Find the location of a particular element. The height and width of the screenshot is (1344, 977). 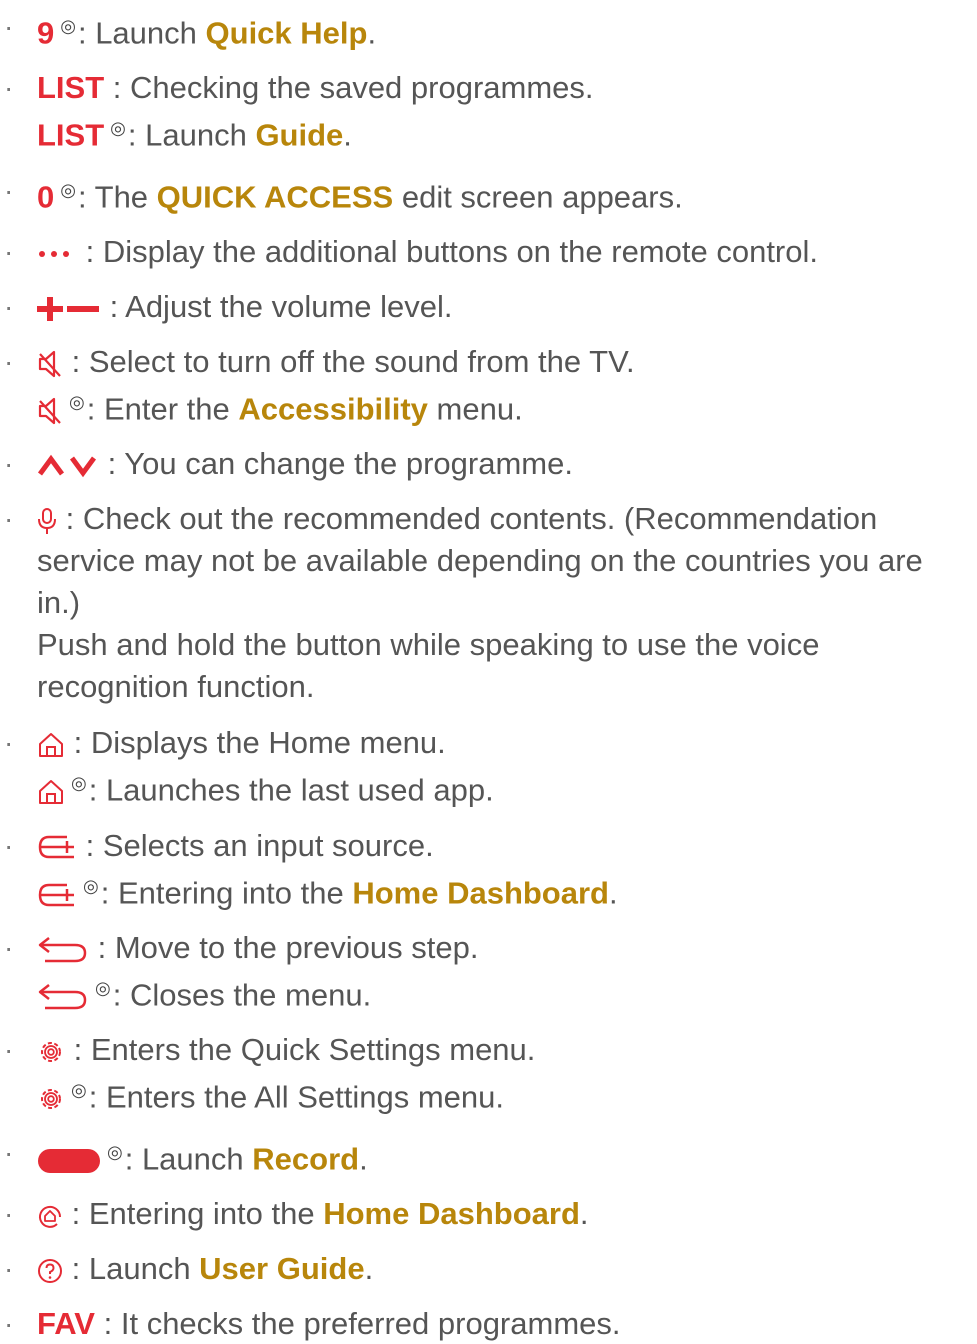

accessibility-link: Accessibility is located at coordinates (333, 409).